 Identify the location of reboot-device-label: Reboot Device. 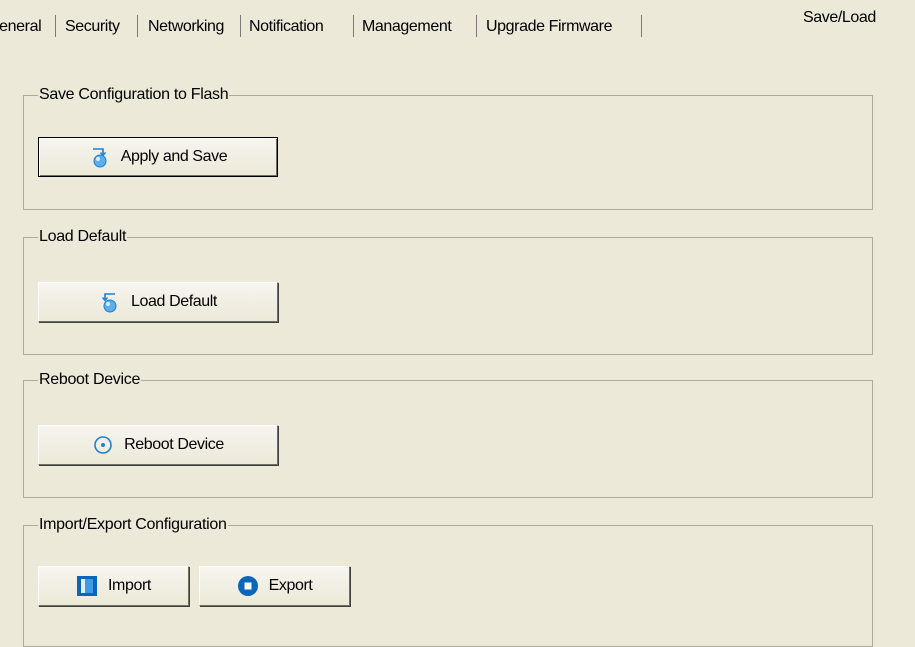
(174, 444).